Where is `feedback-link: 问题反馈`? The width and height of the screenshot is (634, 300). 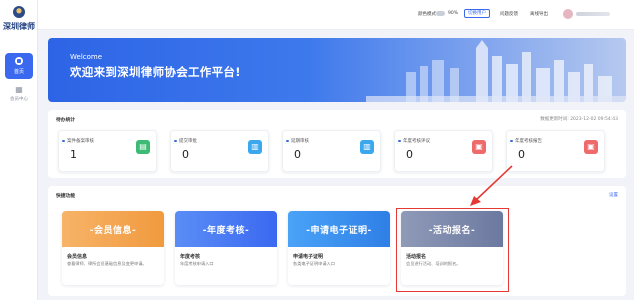 feedback-link: 问题反馈 is located at coordinates (509, 14).